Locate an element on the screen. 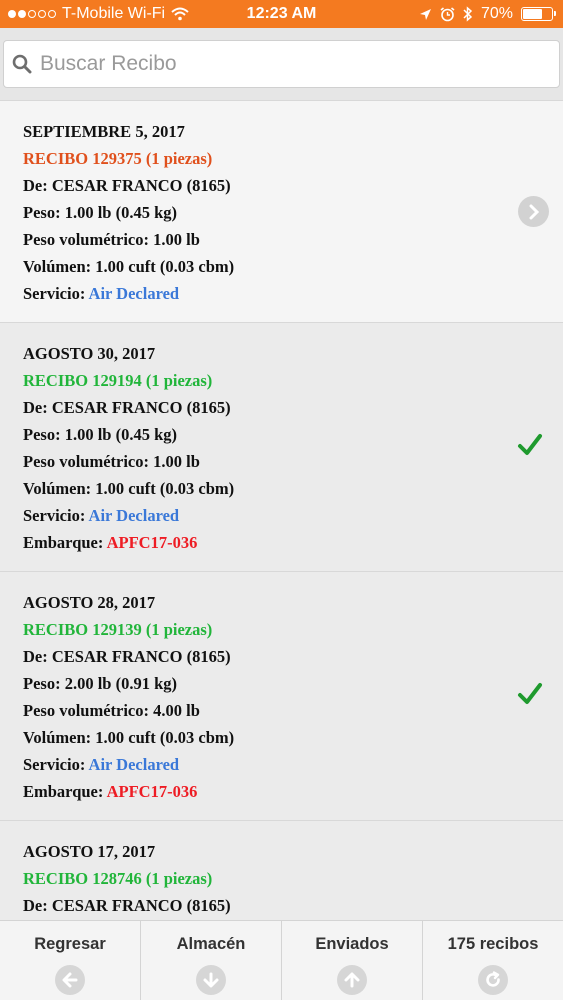  alarm-clock-icon is located at coordinates (447, 13).